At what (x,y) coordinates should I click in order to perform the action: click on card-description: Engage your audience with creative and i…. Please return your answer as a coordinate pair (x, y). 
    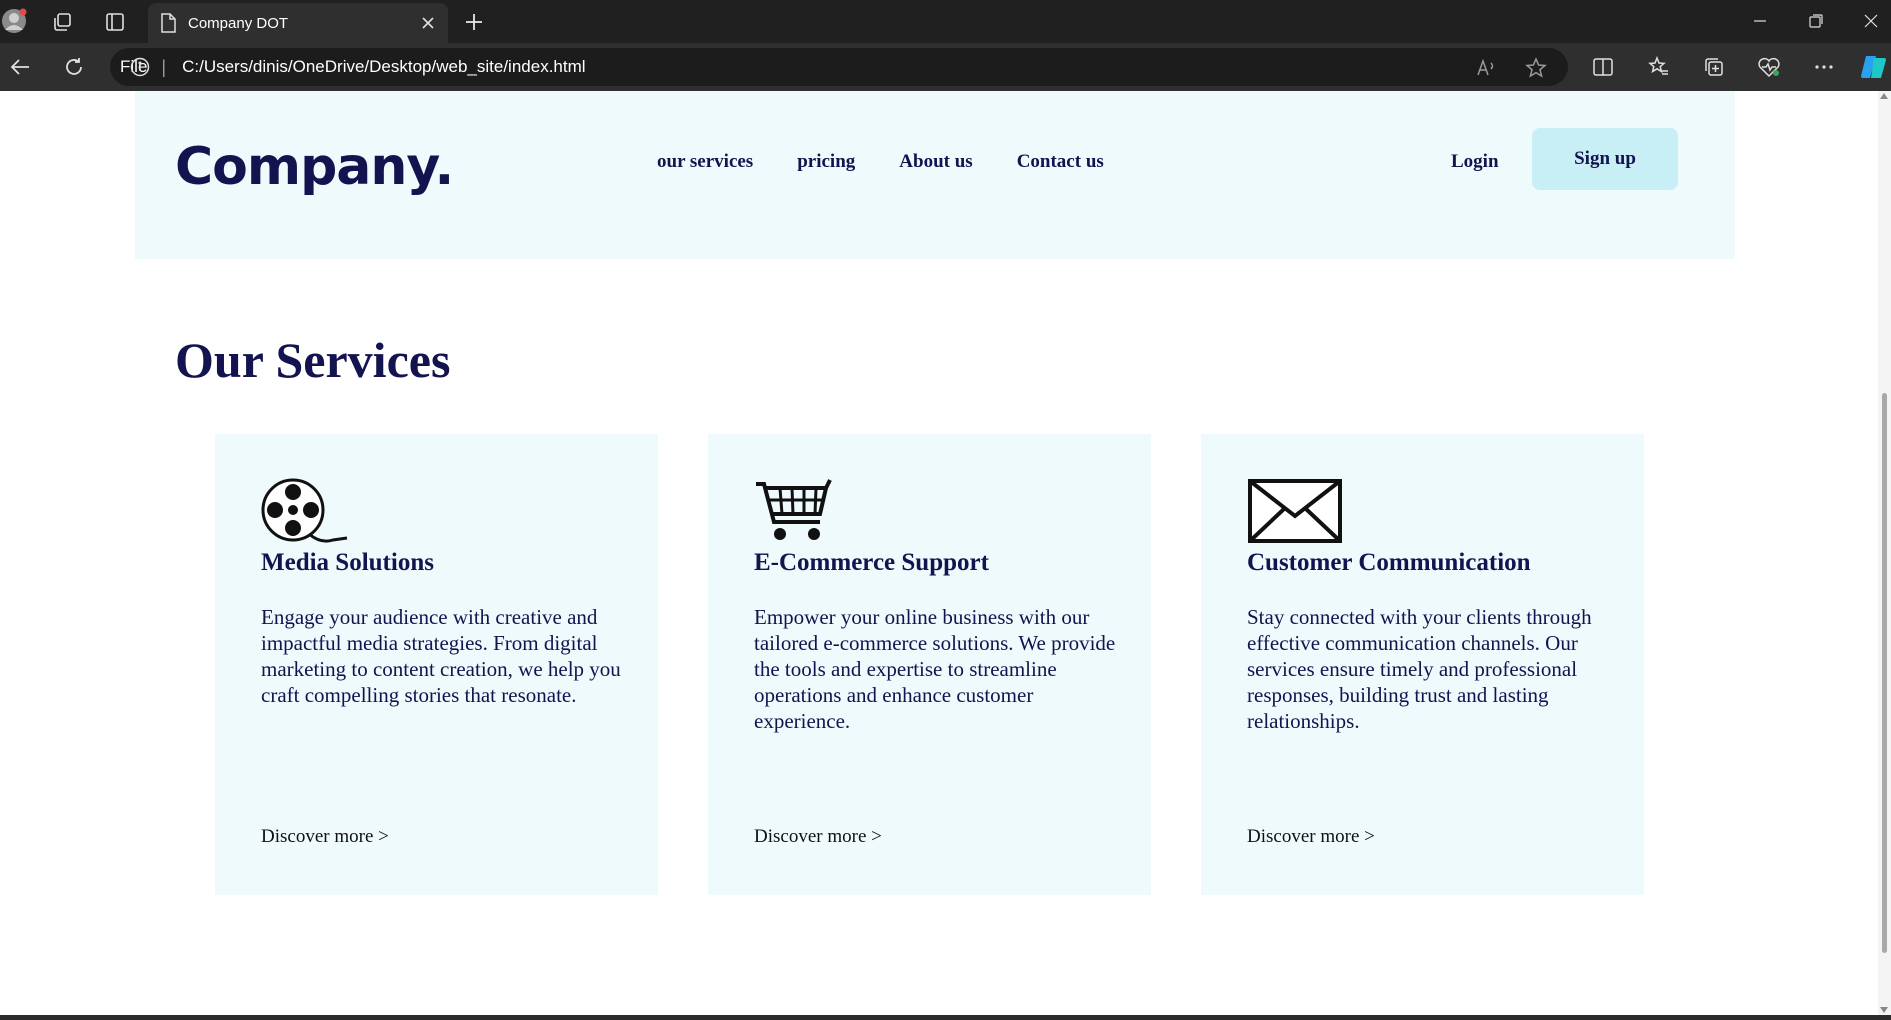
    Looking at the image, I should click on (441, 656).